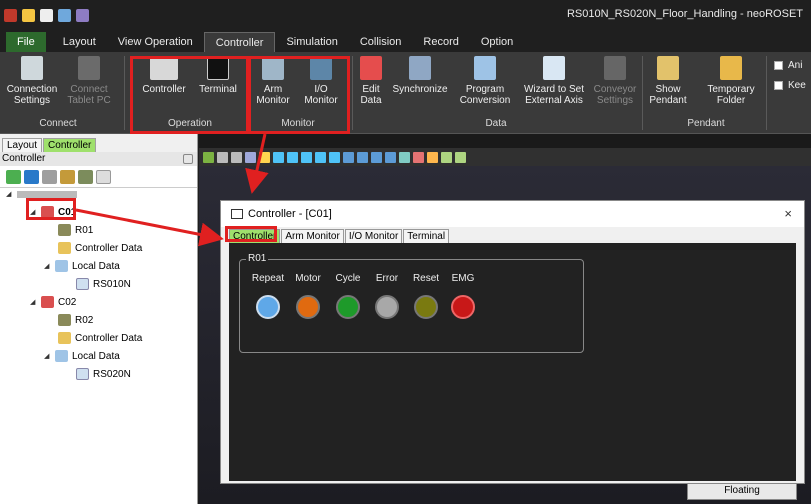  I want to click on arrow-to-controller-window, so click(257, 163).